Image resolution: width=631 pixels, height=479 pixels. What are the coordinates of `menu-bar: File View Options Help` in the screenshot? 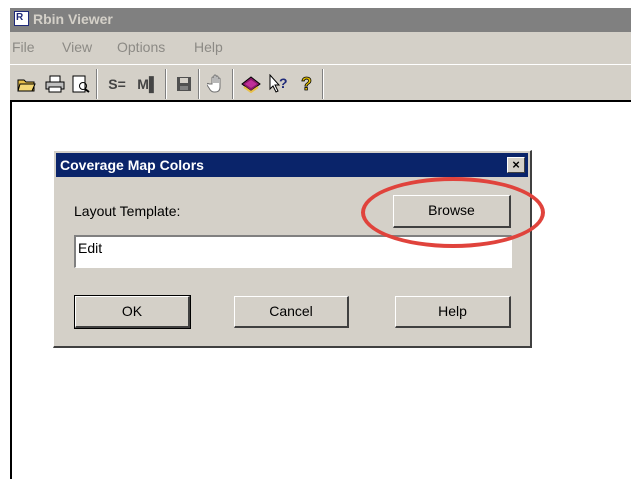 It's located at (320, 48).